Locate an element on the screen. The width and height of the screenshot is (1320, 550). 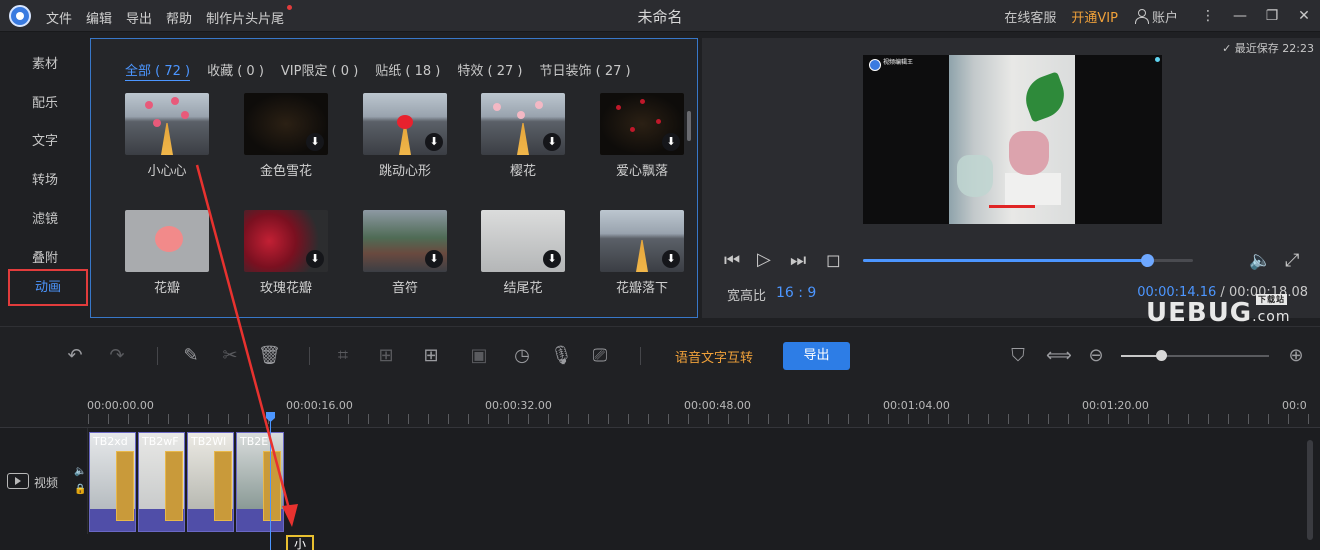
sidebar-item-animation: 动画 is located at coordinates (48, 287).